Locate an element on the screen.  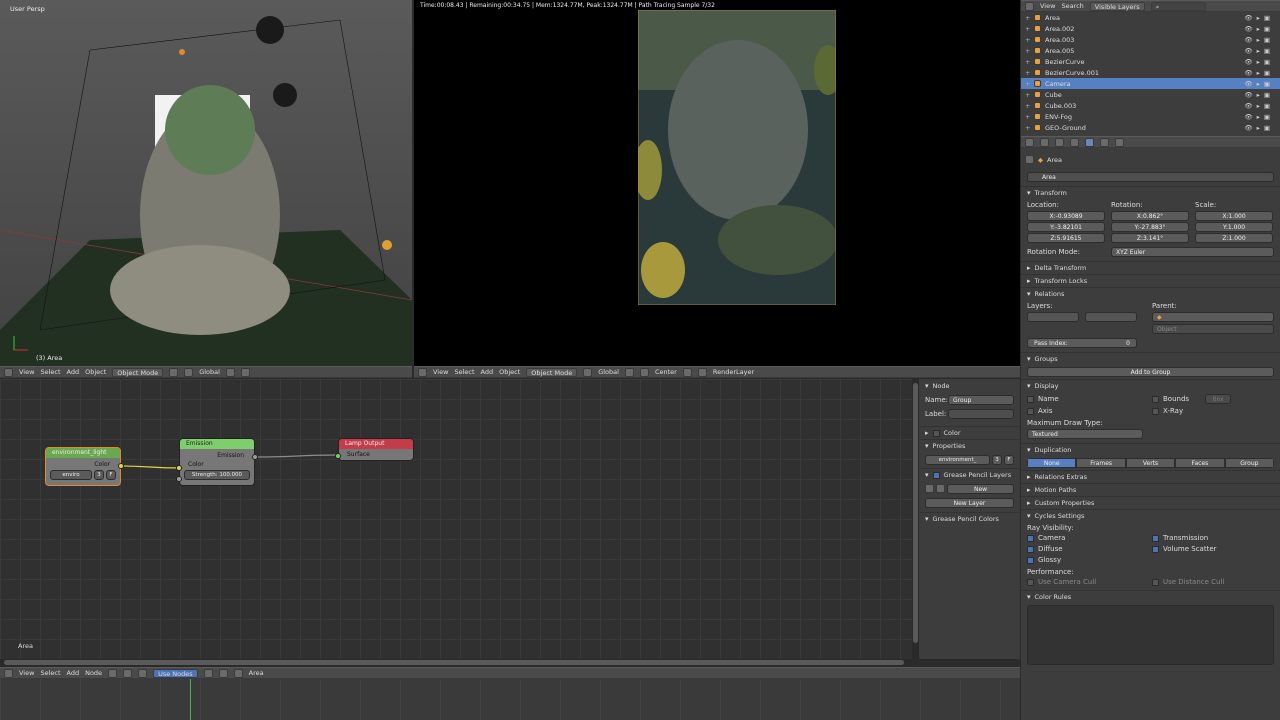
menu-add: Add is located at coordinates (73, 372).